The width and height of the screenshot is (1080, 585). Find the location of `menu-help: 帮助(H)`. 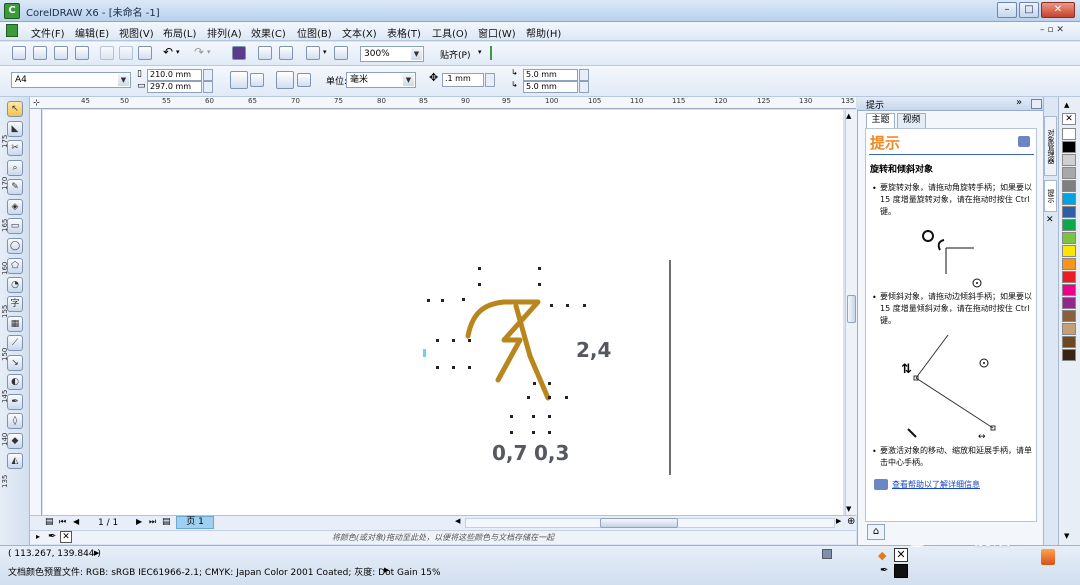

menu-help: 帮助(H) is located at coordinates (543, 32).